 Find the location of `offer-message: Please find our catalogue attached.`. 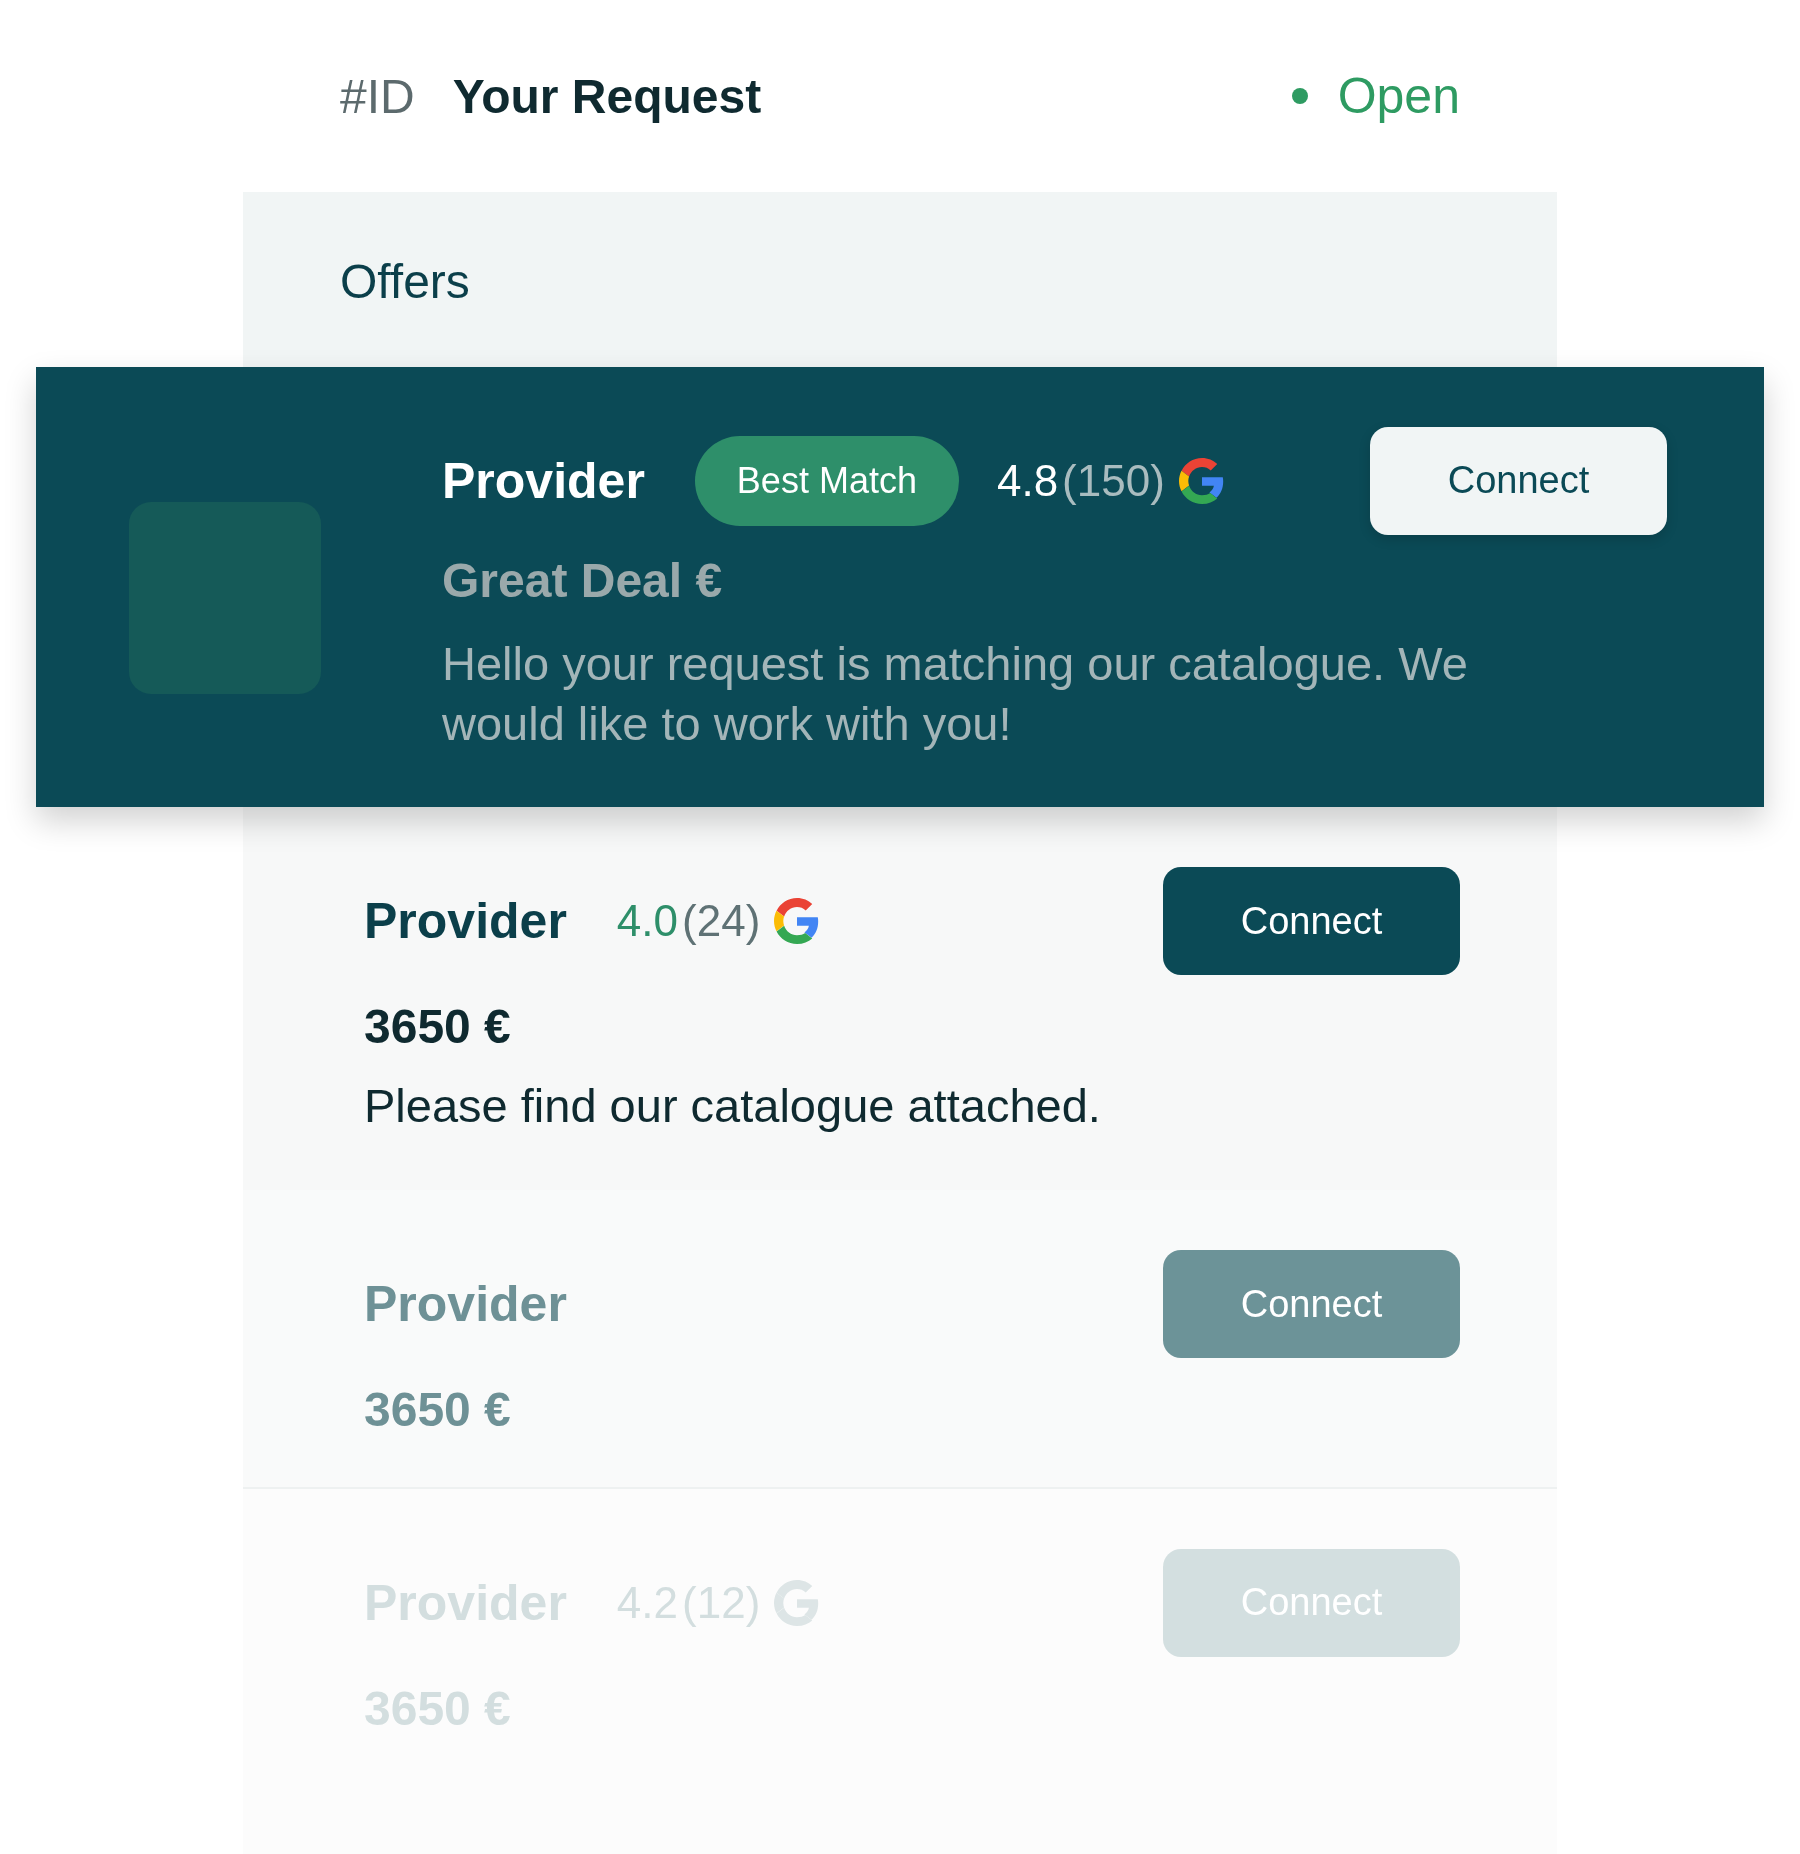

offer-message: Please find our catalogue attached. is located at coordinates (733, 1106).